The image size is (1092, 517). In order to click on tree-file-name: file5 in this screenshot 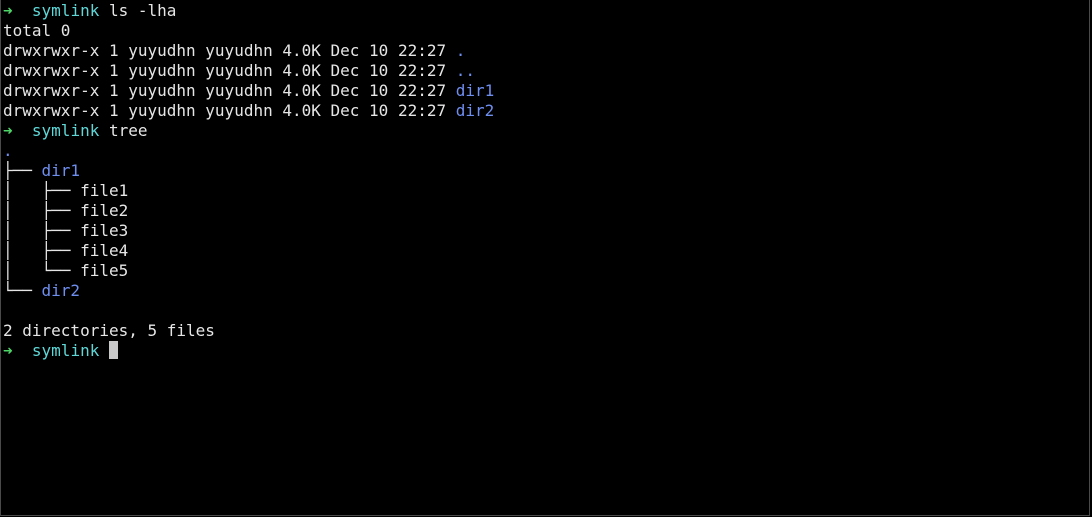, I will do `click(104, 270)`.